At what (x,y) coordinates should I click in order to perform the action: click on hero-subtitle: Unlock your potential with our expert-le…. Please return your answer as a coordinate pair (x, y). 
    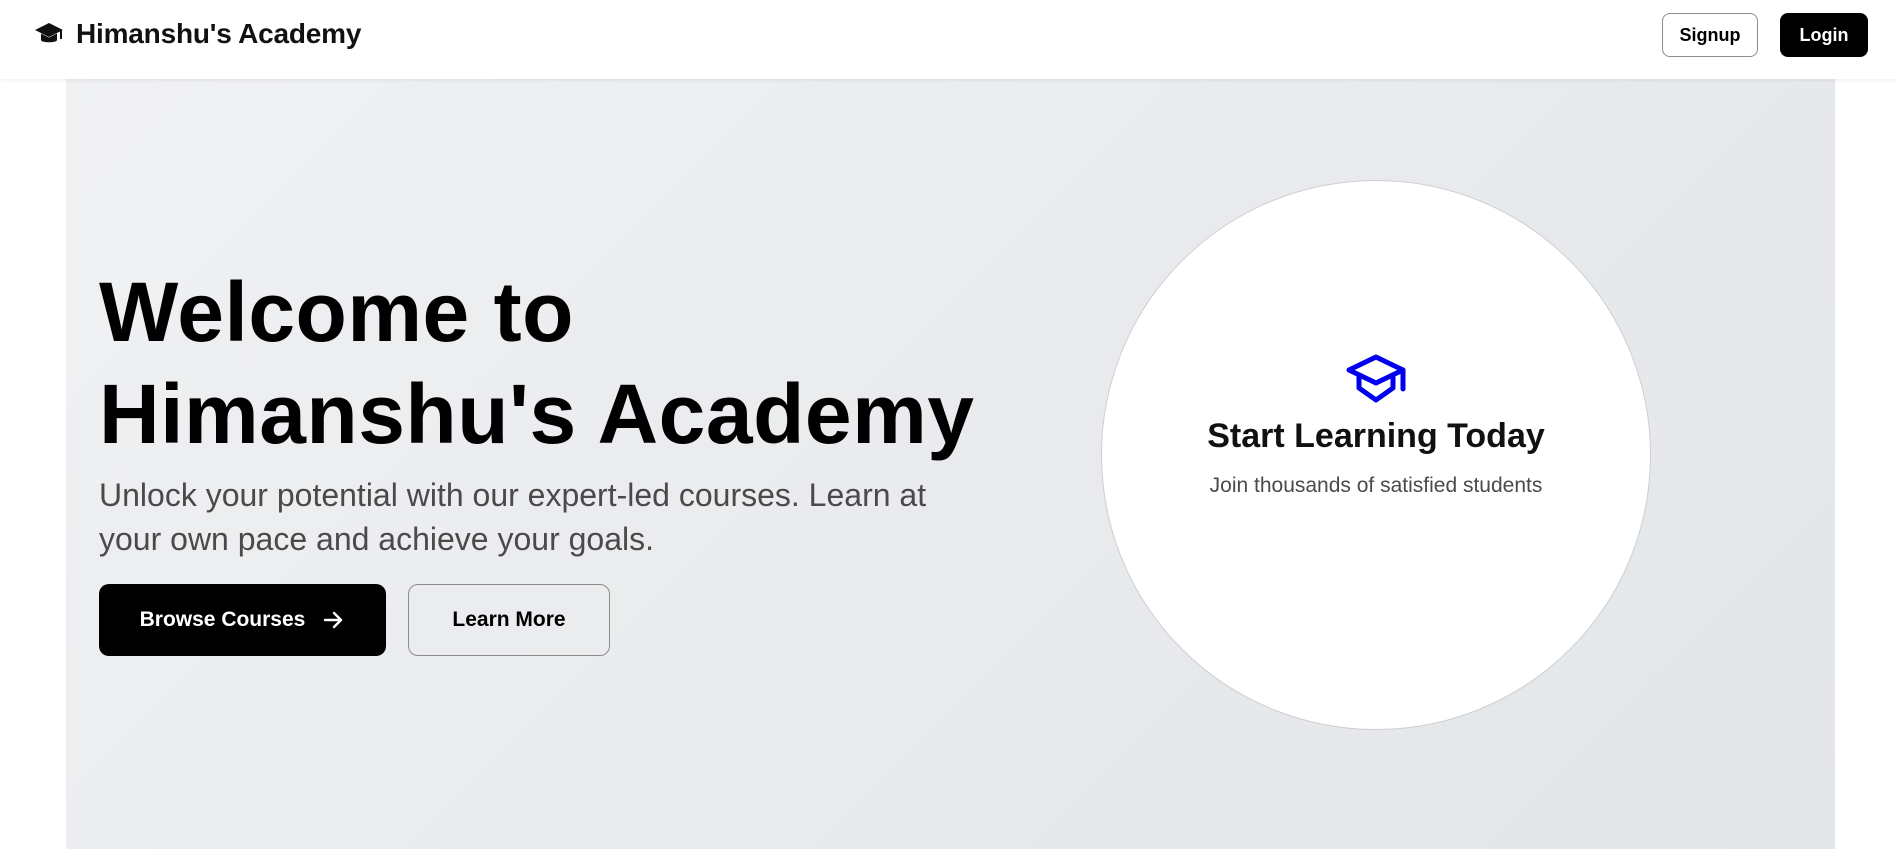
    Looking at the image, I should click on (513, 517).